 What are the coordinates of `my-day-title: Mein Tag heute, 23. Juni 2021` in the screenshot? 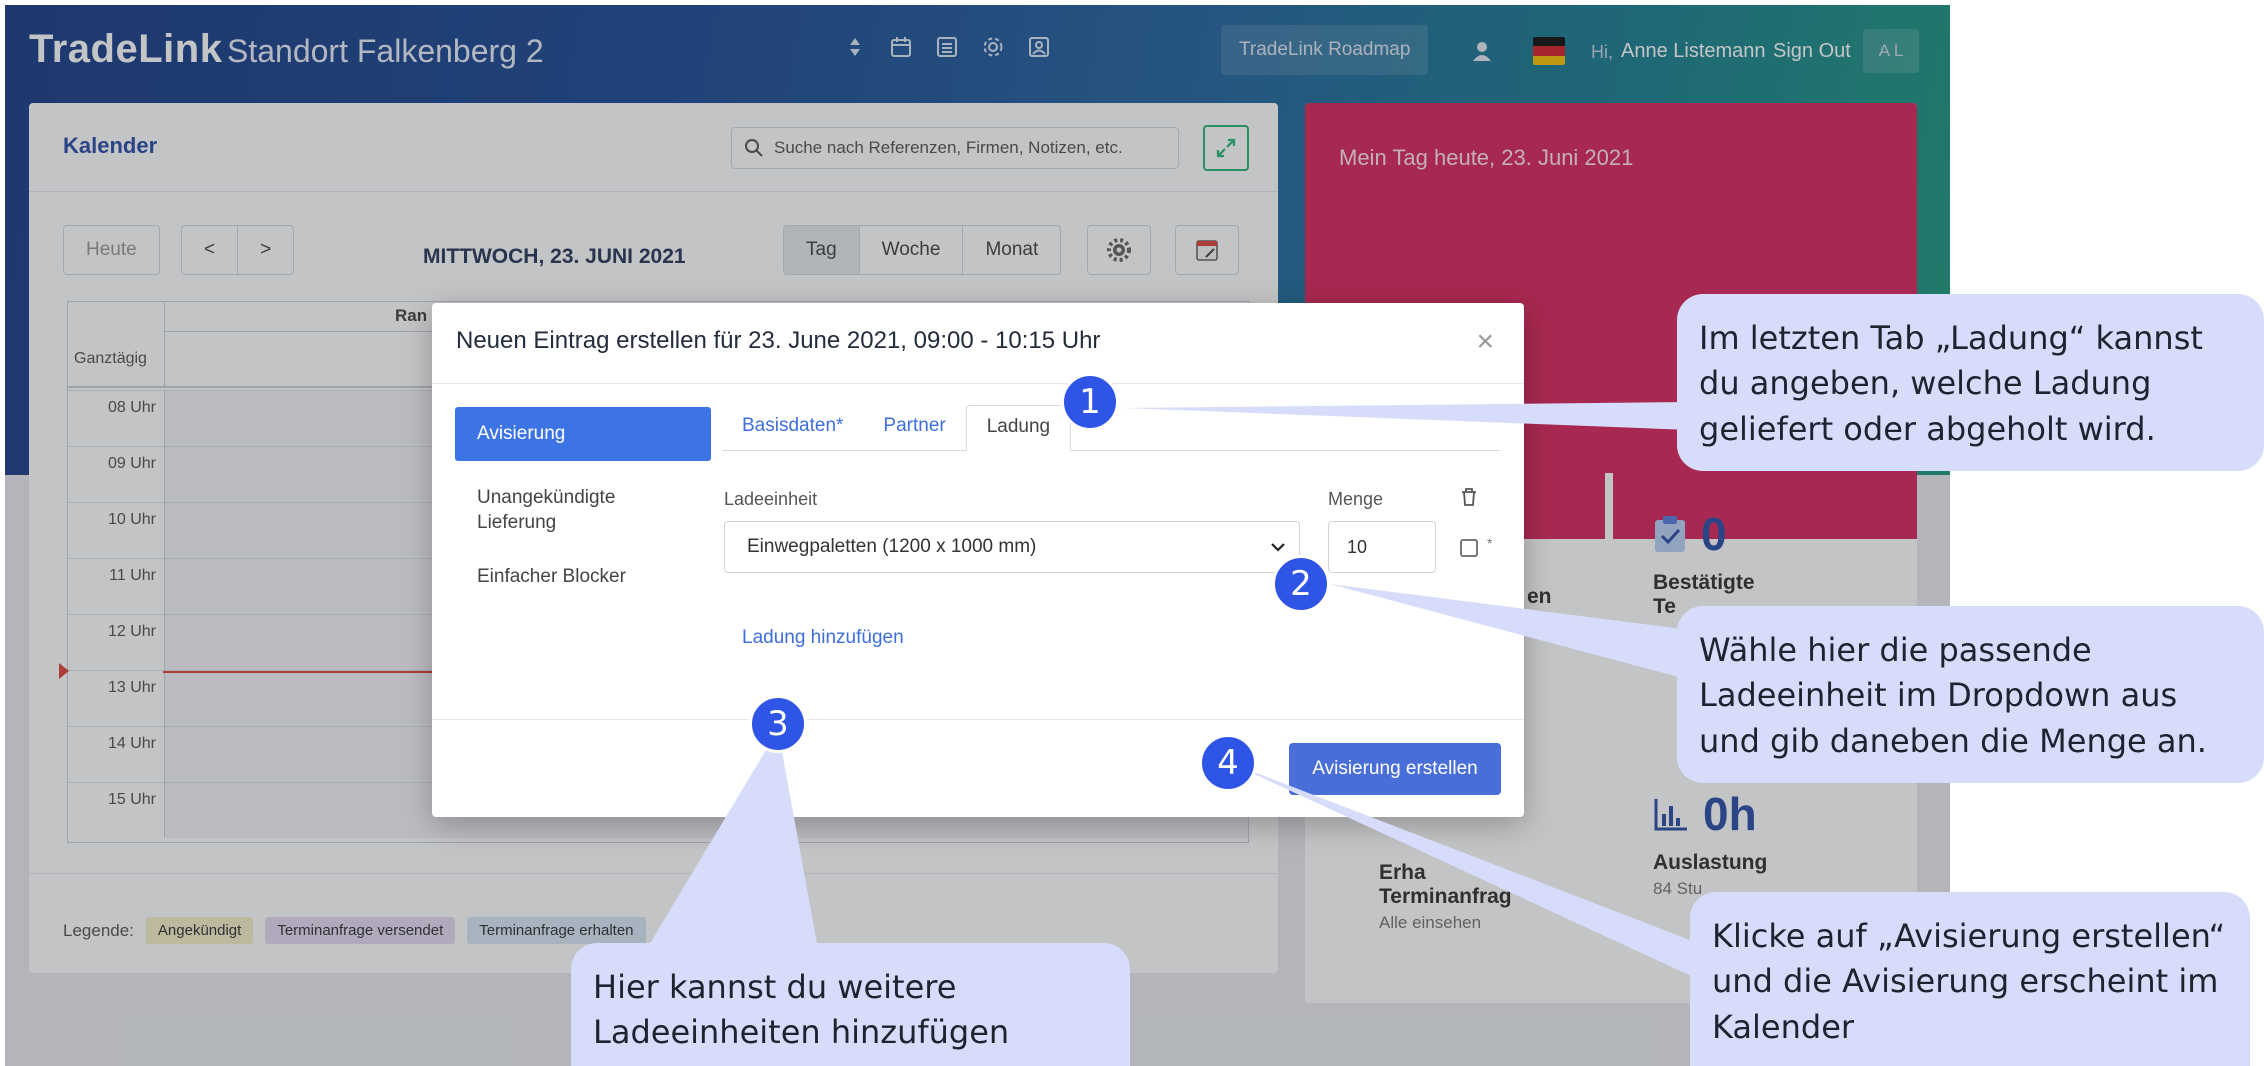 It's located at (1486, 157).